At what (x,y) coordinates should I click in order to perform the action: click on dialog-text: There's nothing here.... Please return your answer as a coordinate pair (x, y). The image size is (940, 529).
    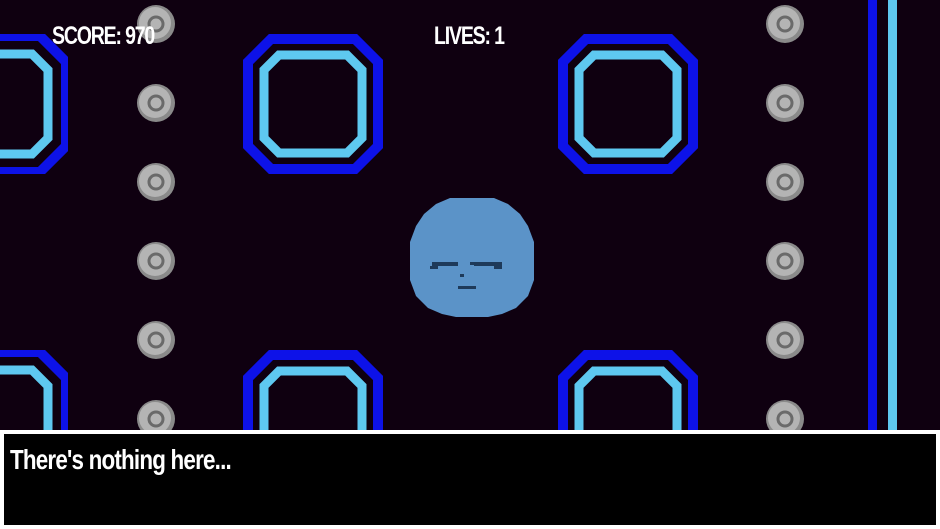
    Looking at the image, I should click on (121, 459).